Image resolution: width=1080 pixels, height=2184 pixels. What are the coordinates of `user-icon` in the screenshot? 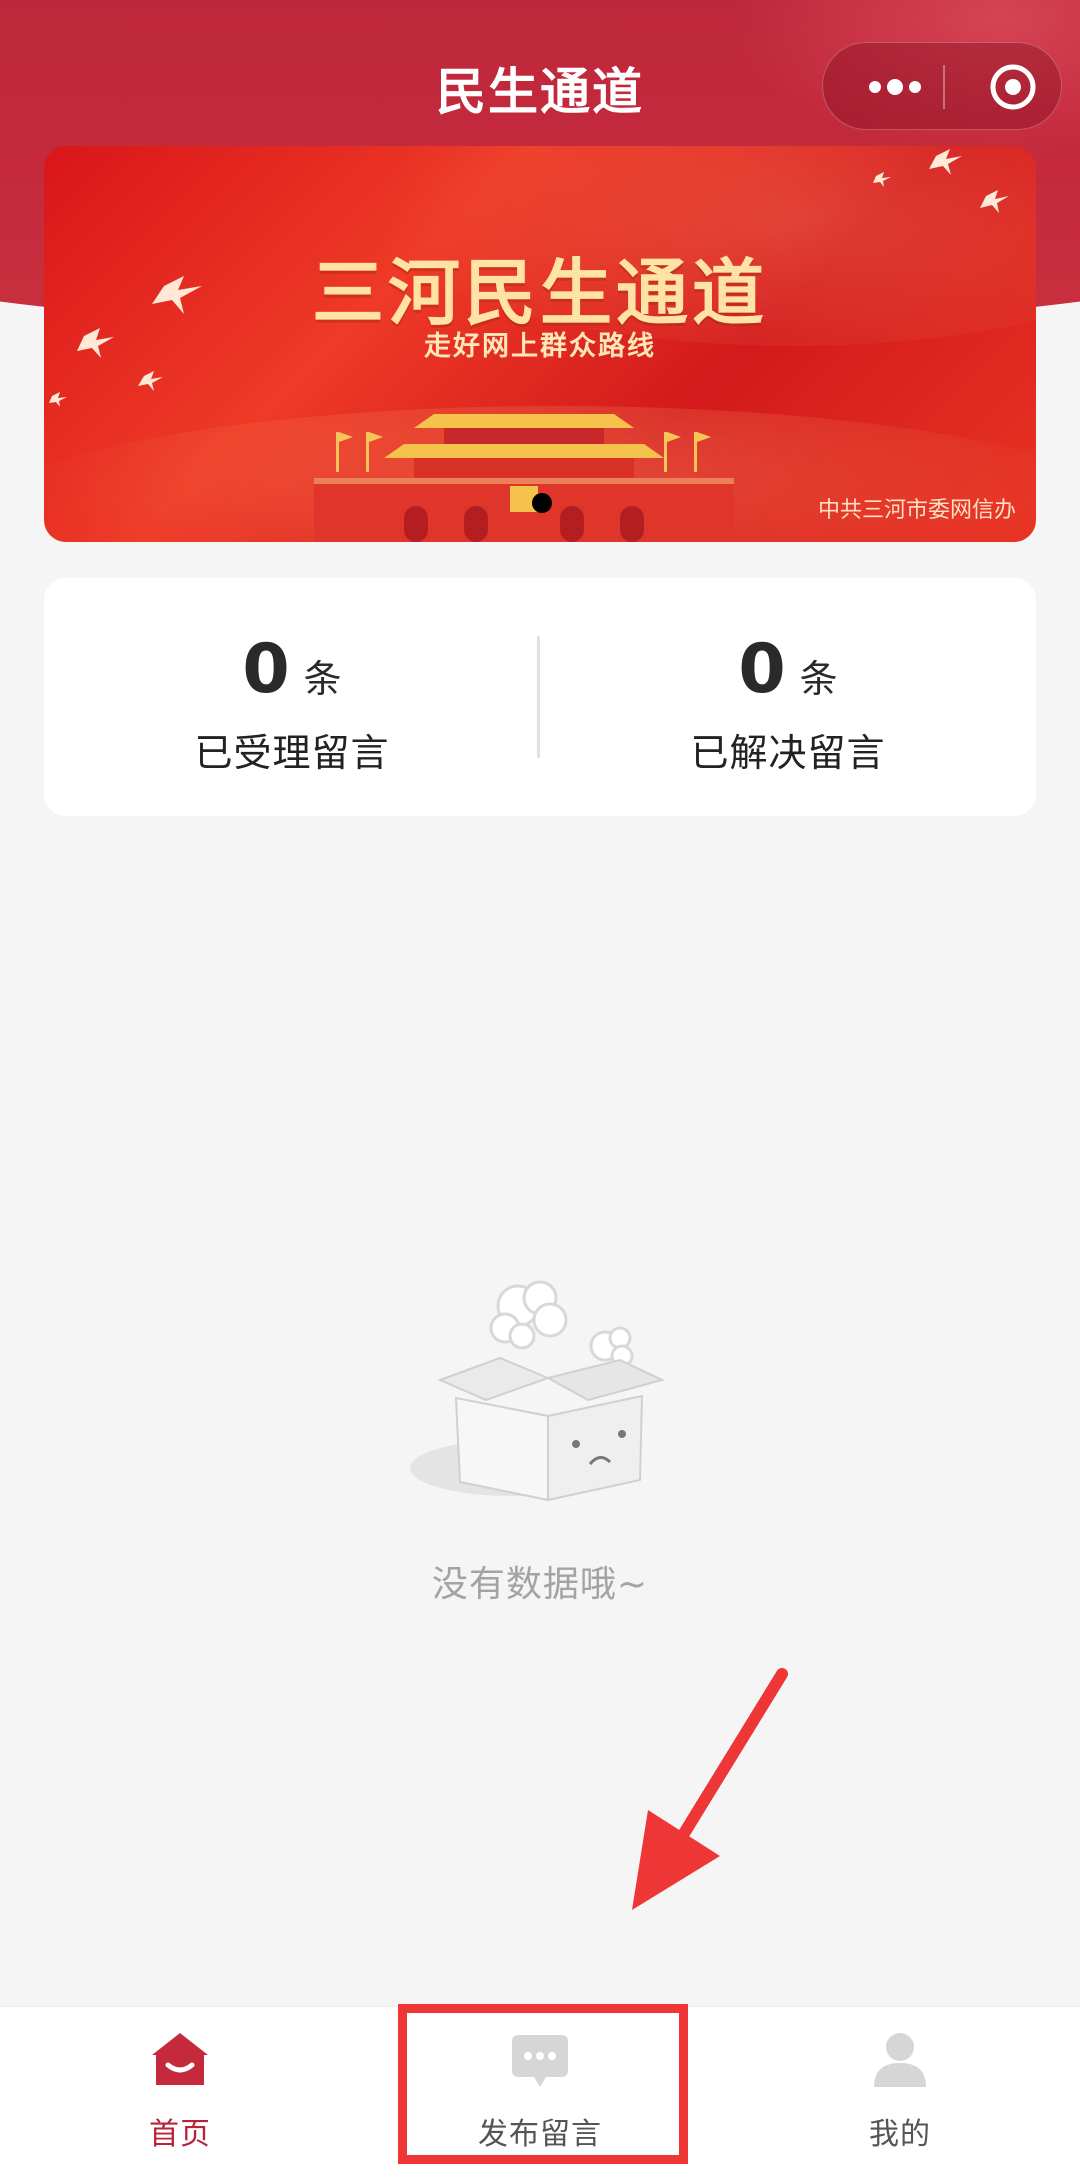 It's located at (900, 2060).